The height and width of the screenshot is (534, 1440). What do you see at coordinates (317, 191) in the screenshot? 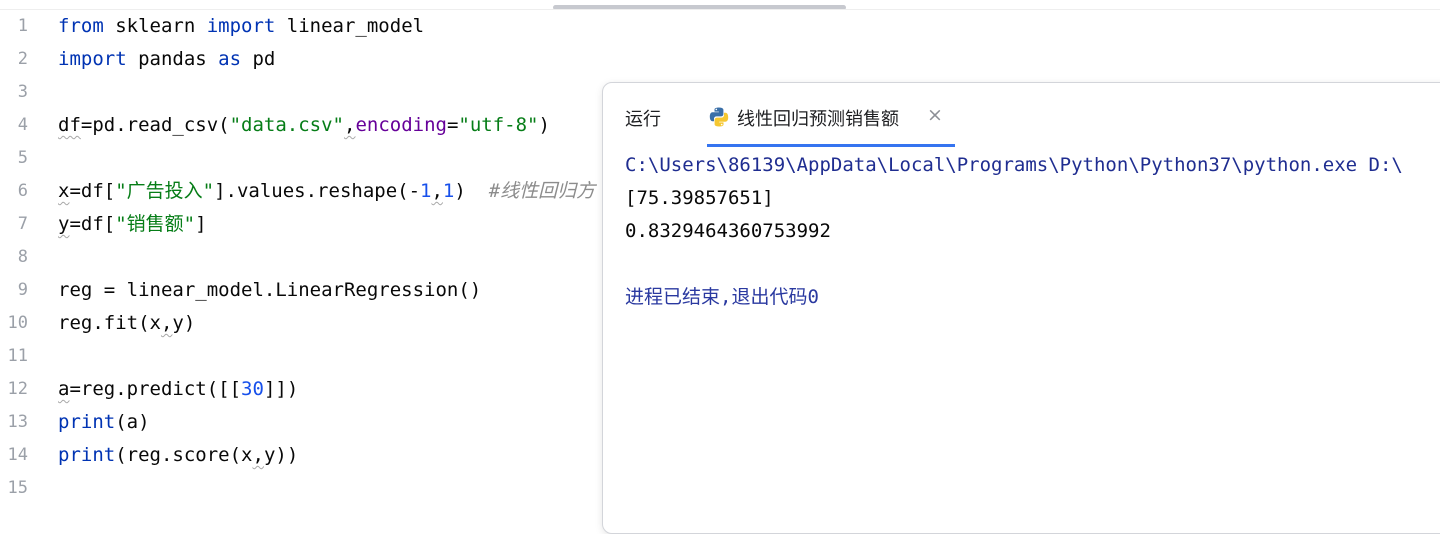
I see `code-token: ].values.reshape(-` at bounding box center [317, 191].